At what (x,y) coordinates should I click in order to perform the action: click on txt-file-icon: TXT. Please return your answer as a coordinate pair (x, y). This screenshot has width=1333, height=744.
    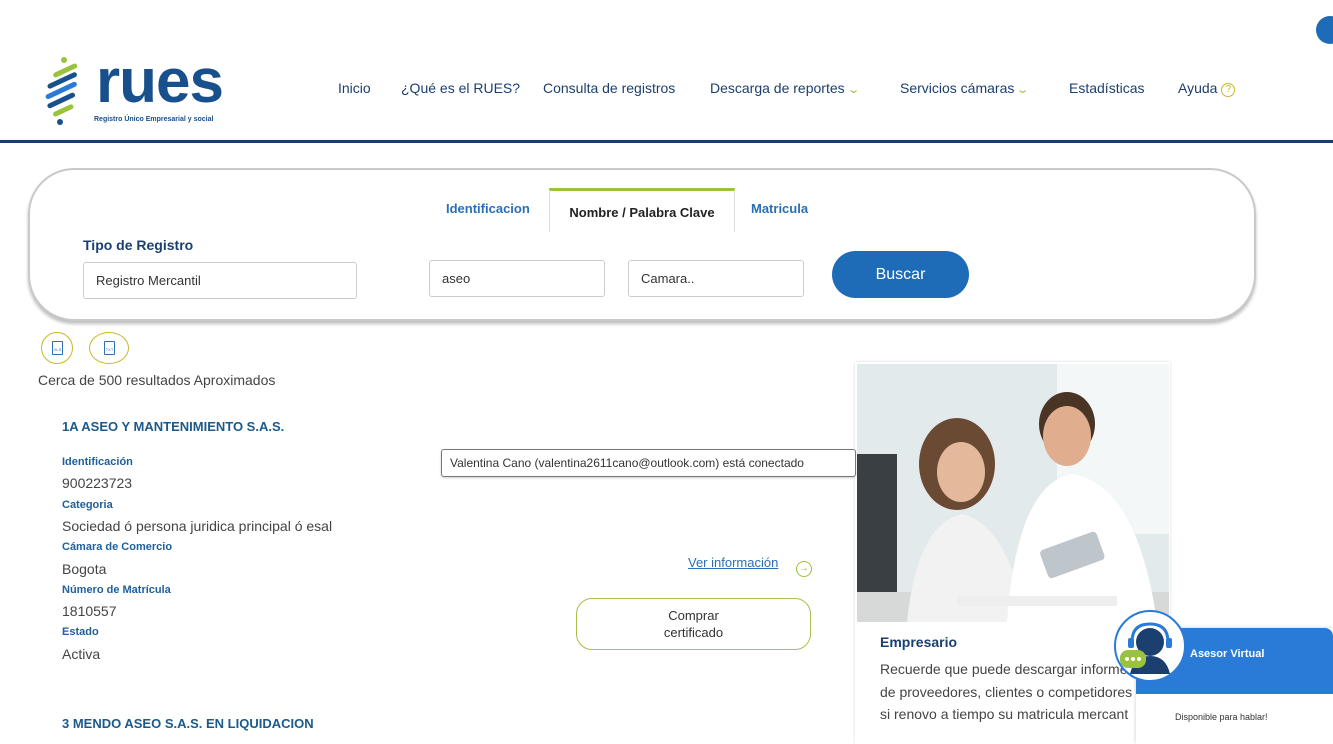
    Looking at the image, I should click on (109, 348).